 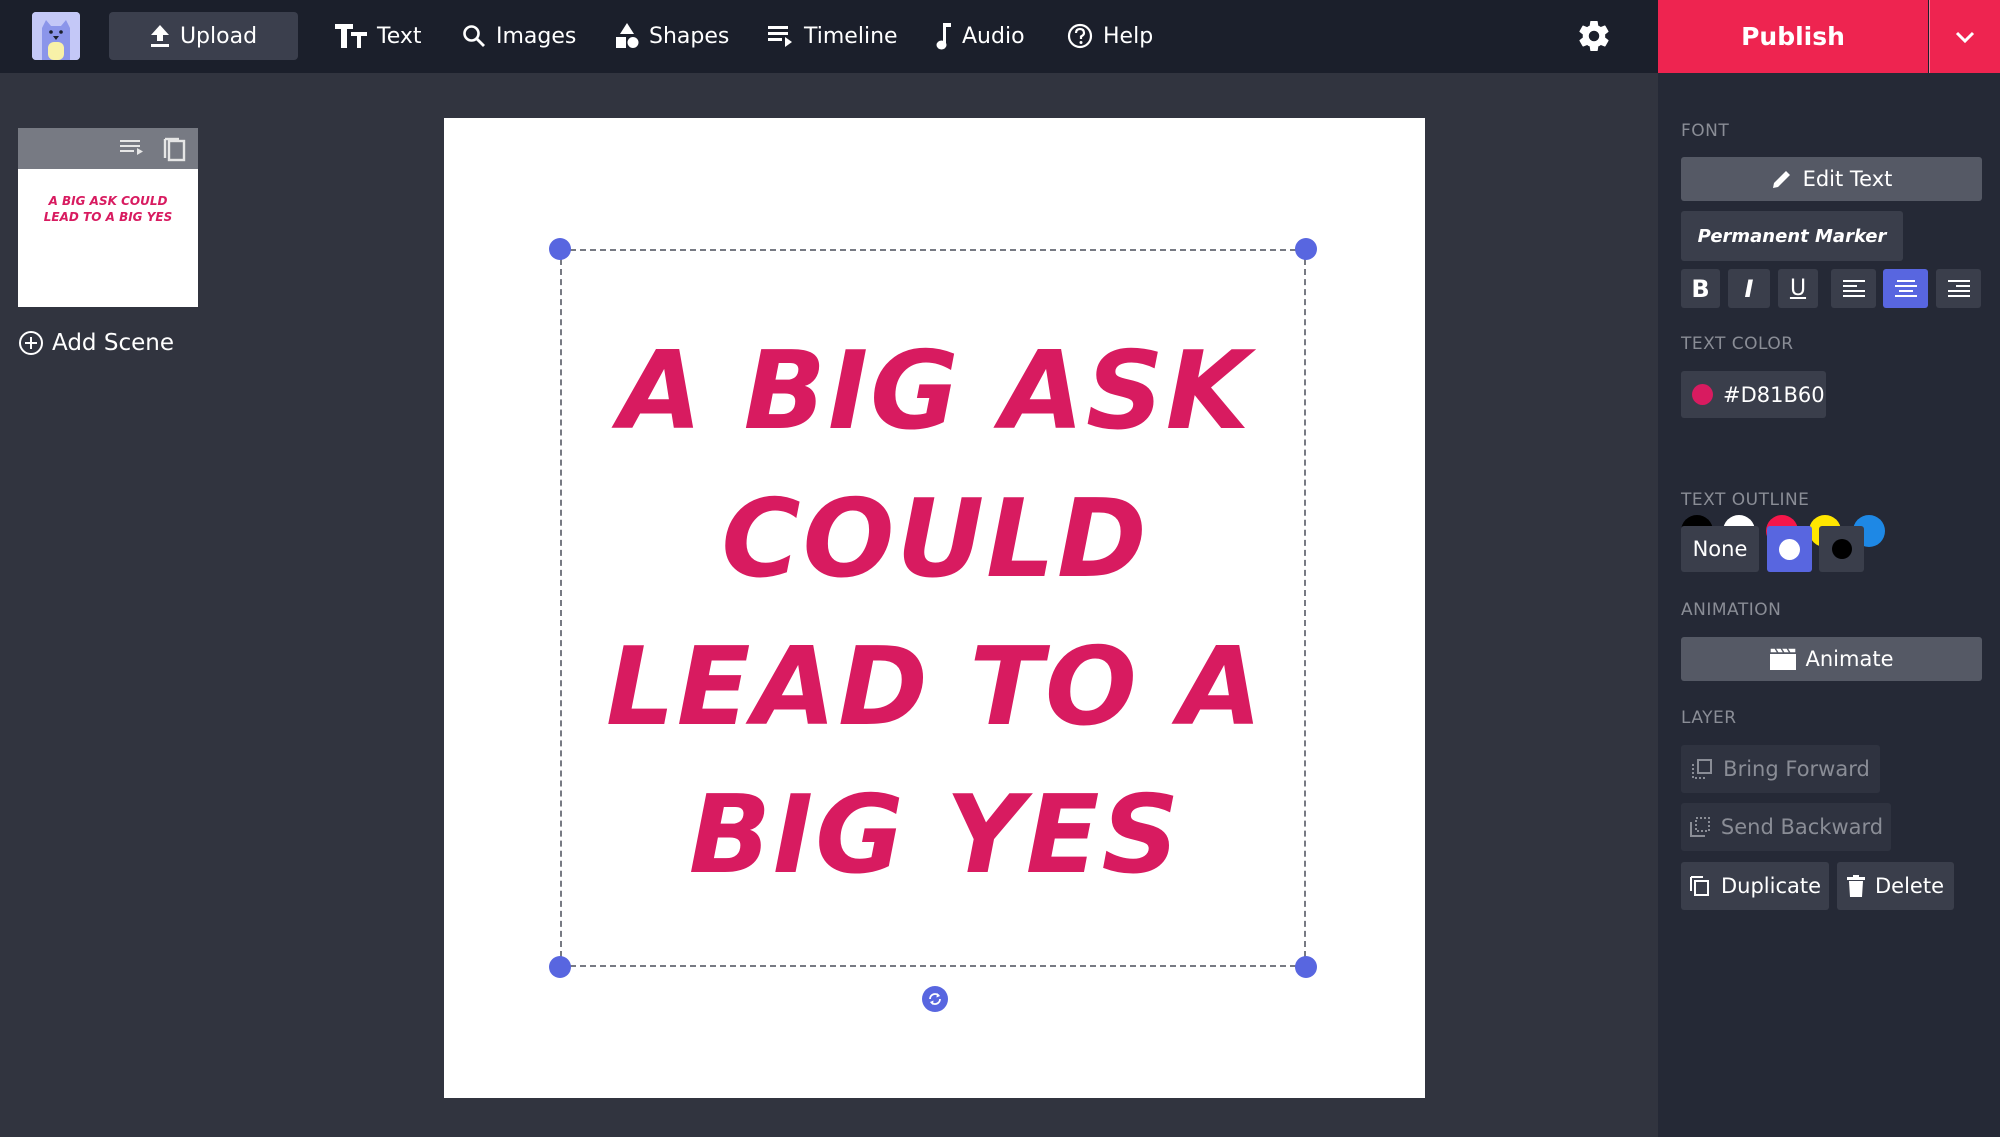 What do you see at coordinates (1909, 886) in the screenshot?
I see `delete-label: Delete` at bounding box center [1909, 886].